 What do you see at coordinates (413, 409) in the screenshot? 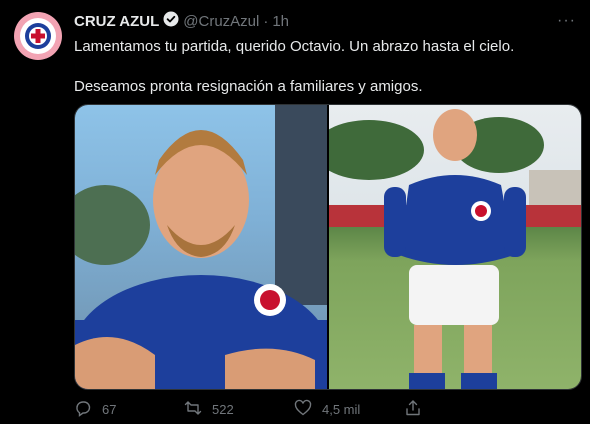
I see `share-icon` at bounding box center [413, 409].